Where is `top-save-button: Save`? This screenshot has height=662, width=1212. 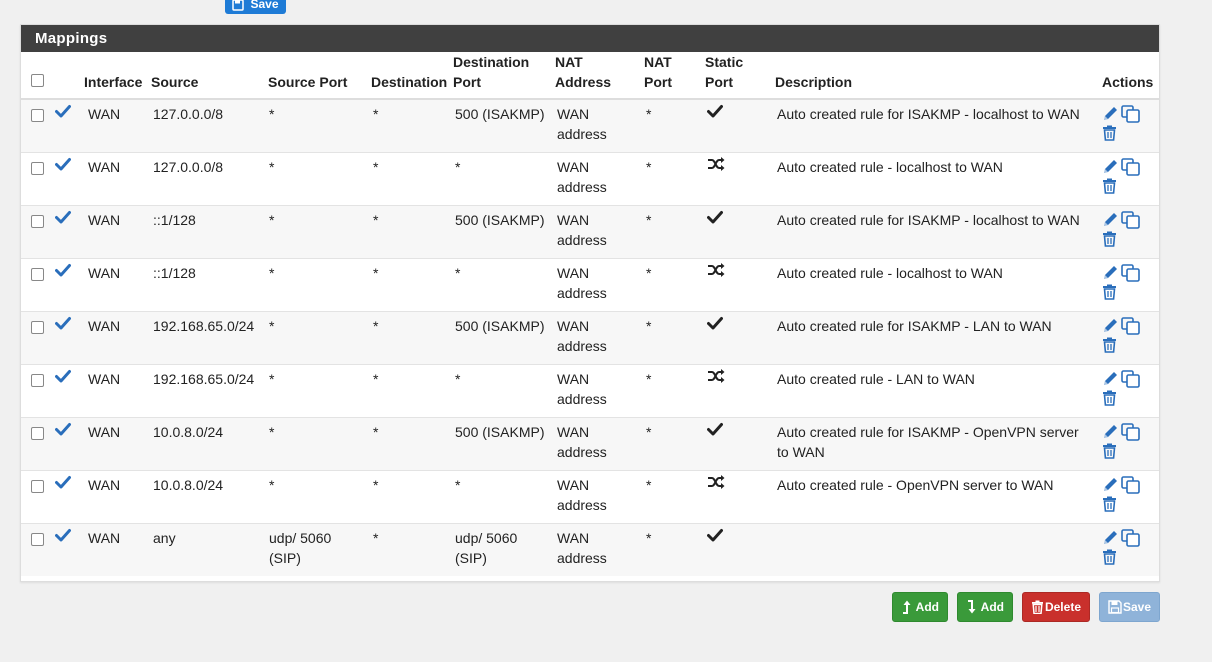 top-save-button: Save is located at coordinates (255, 7).